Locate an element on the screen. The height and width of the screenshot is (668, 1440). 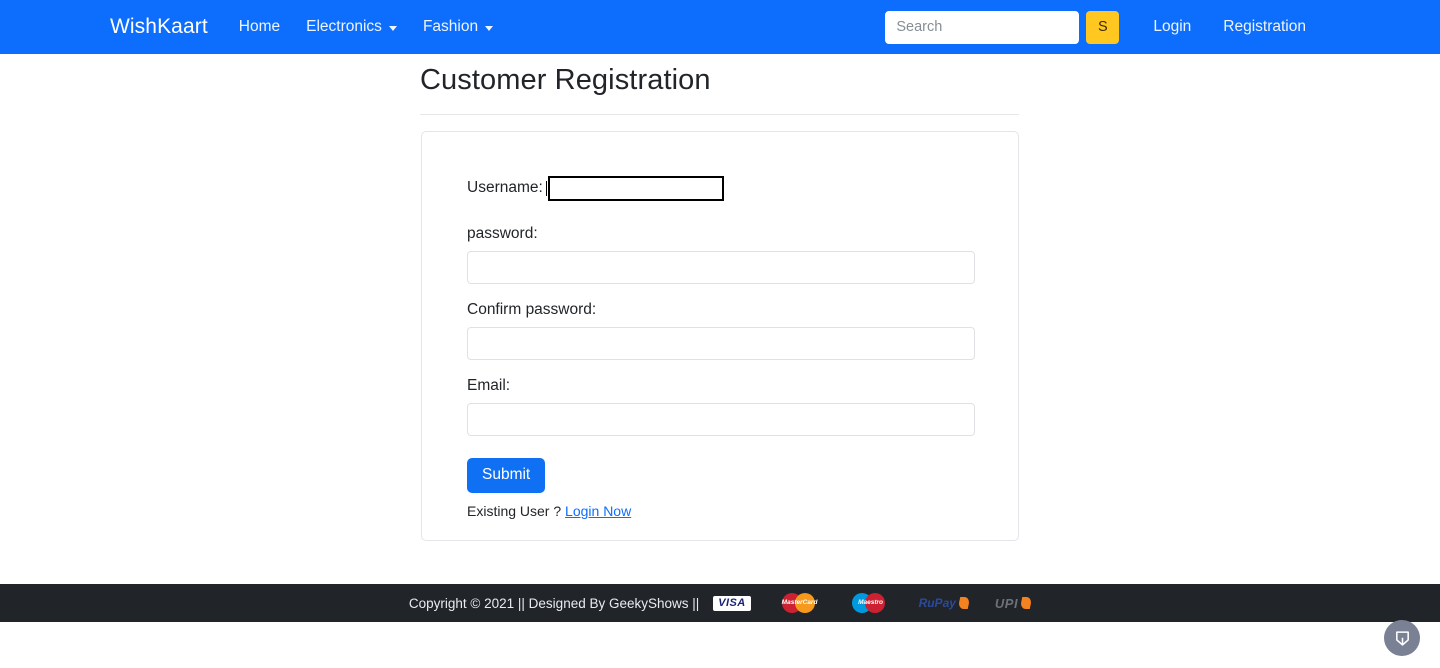
nav-links: Home Electronics Fashion is located at coordinates (366, 27).